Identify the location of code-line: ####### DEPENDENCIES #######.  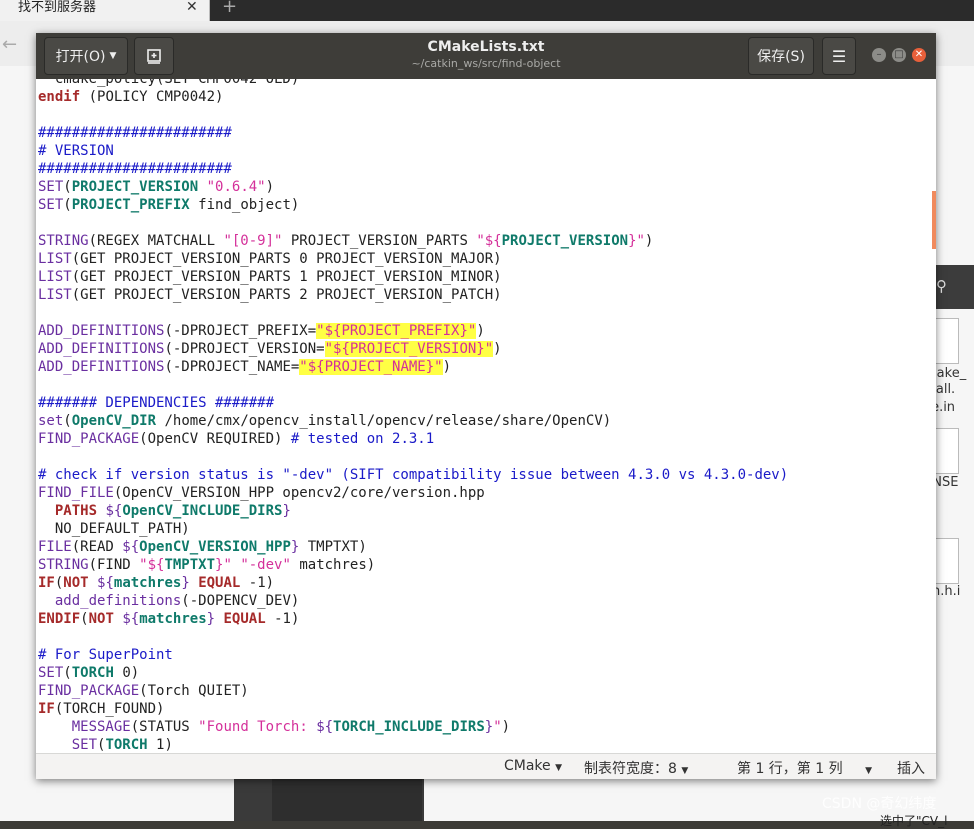
(413, 403).